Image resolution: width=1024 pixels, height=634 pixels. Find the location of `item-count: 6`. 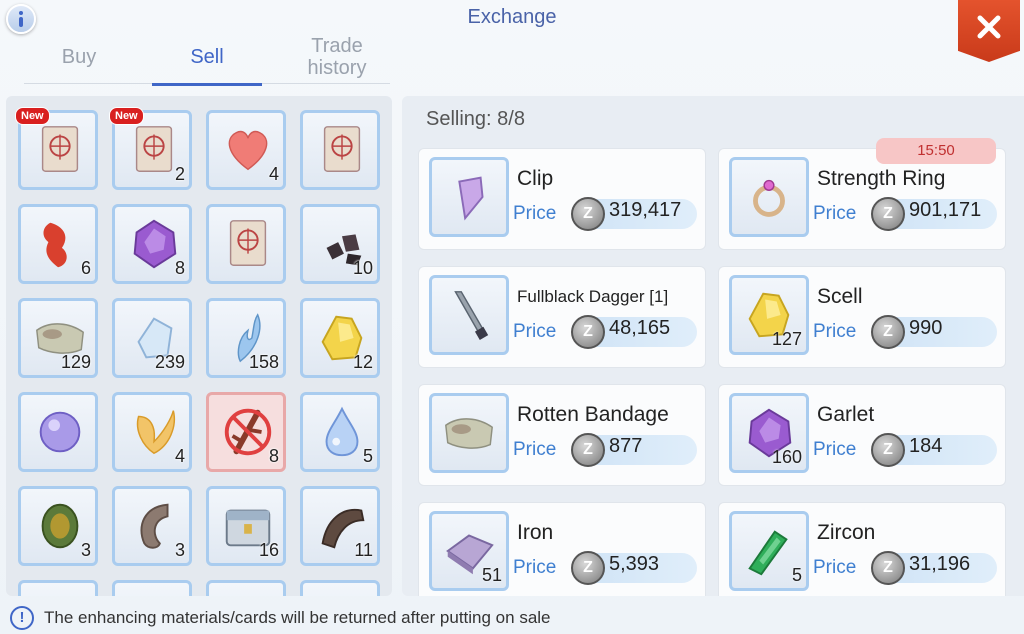

item-count: 6 is located at coordinates (85, 268).